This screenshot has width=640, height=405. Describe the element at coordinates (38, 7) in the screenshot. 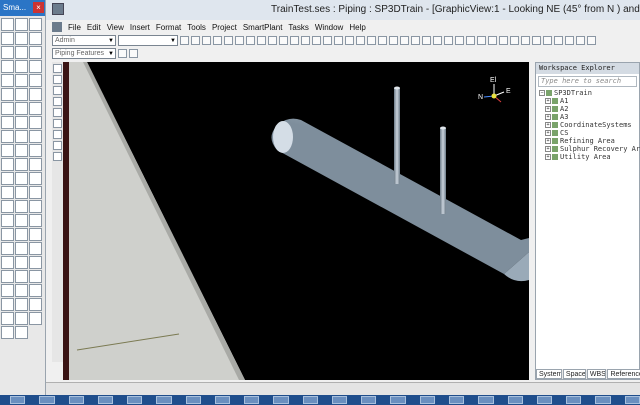

I see `palette-close-button: ×` at that location.